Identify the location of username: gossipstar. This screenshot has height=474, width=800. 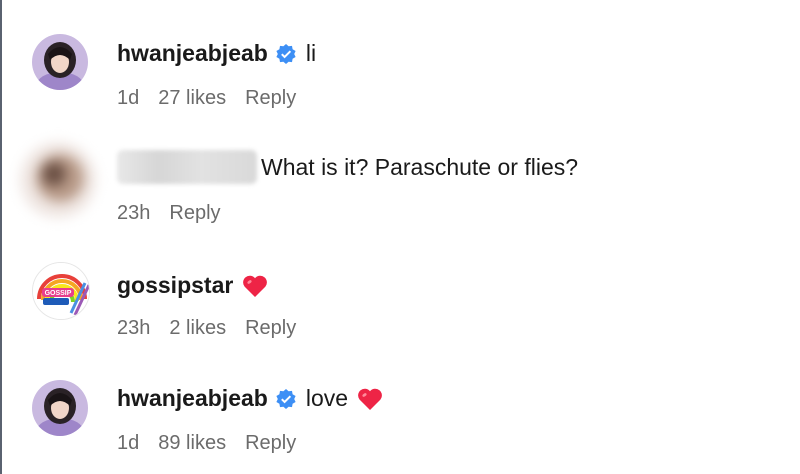
(175, 285).